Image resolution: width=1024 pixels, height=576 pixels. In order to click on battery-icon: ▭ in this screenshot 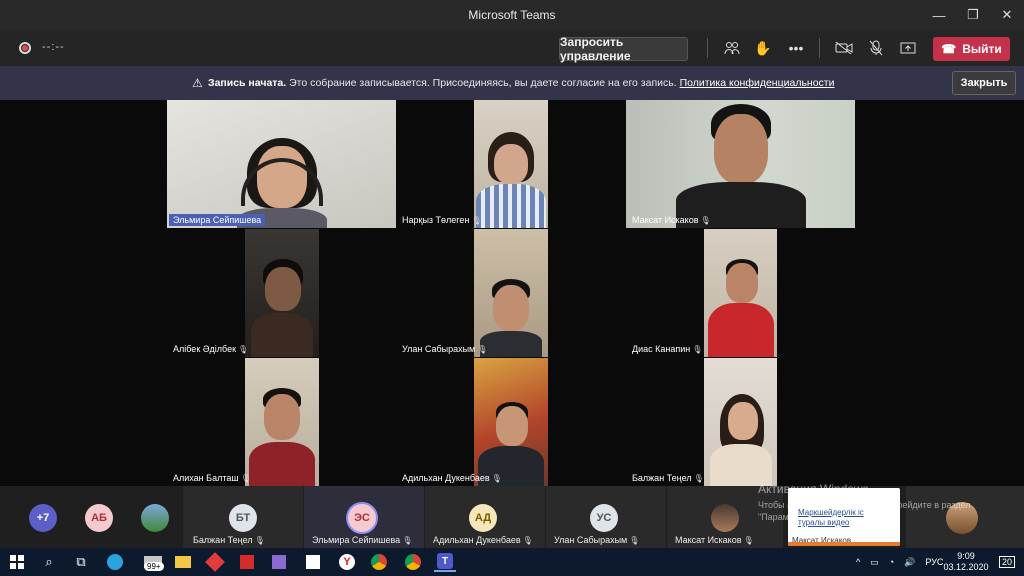, I will do `click(874, 562)`.